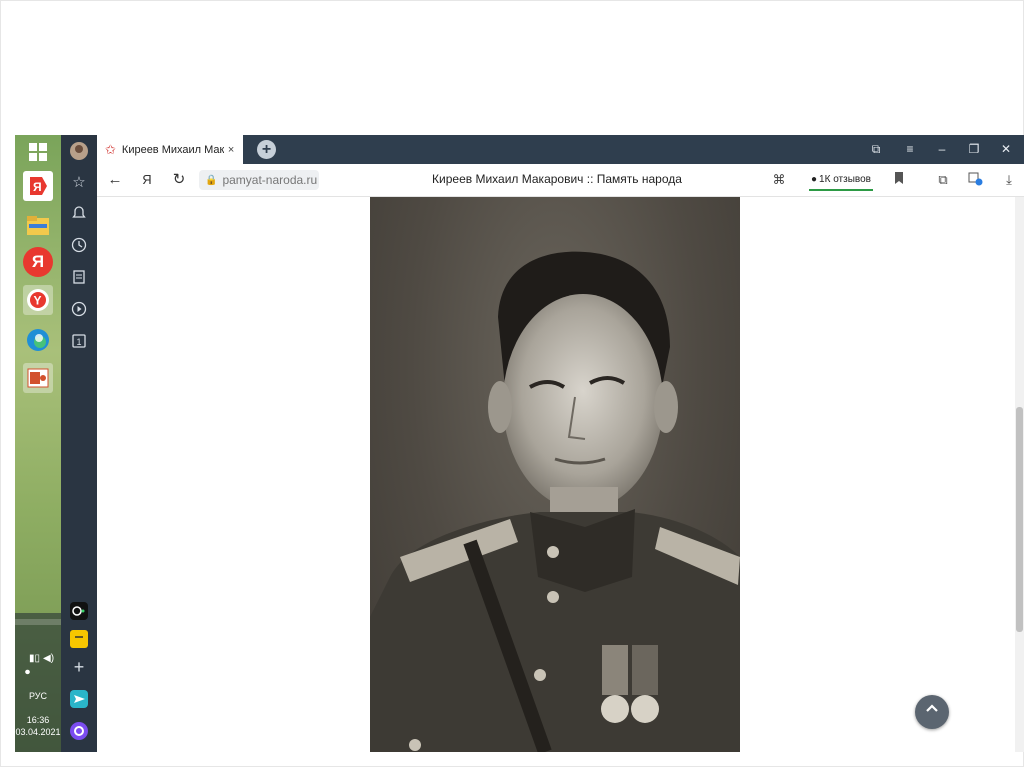  What do you see at coordinates (79, 151) in the screenshot?
I see `profile-avatar` at bounding box center [79, 151].